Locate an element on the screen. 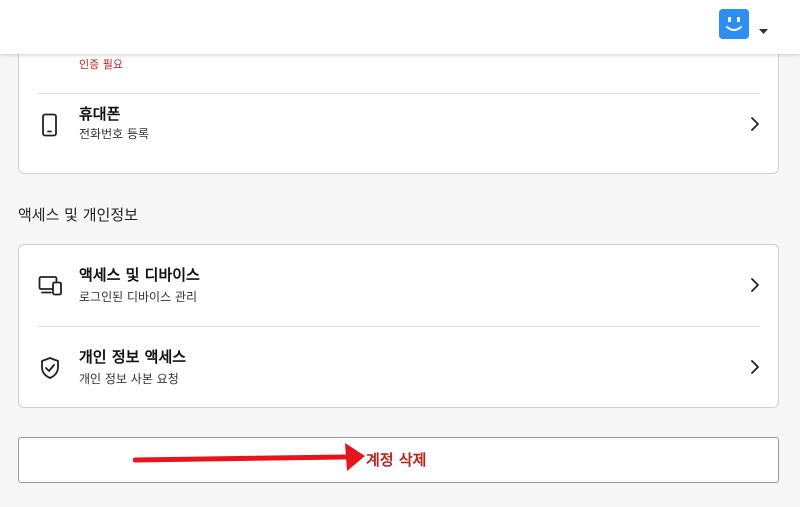 Image resolution: width=800 pixels, height=507 pixels. devices-icon is located at coordinates (51, 288).